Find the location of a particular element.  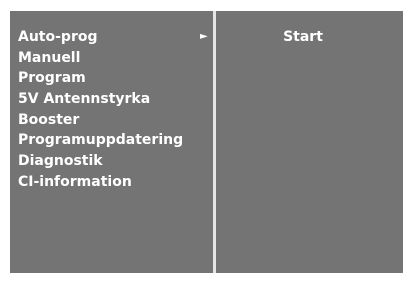

menu-item-label: Booster is located at coordinates (49, 119).